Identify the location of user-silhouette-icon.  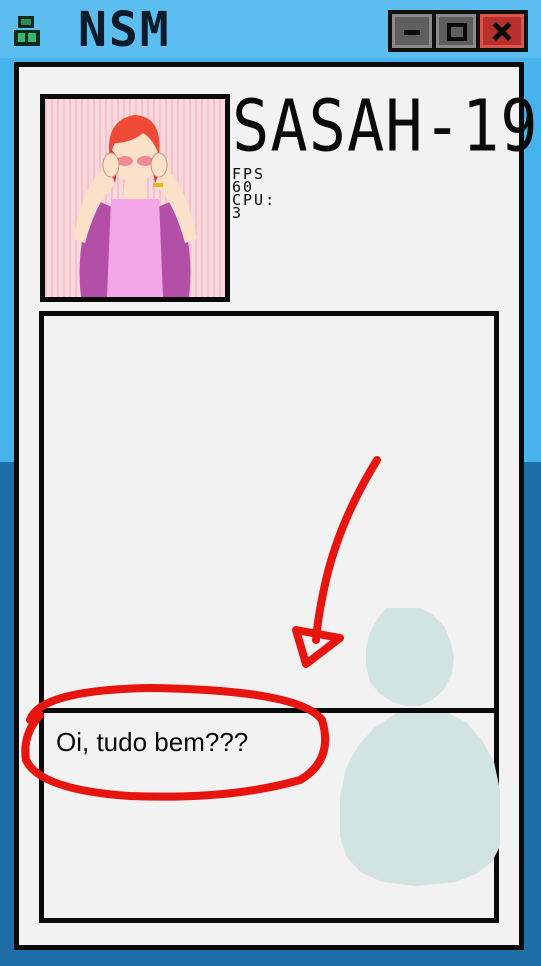
(420, 747).